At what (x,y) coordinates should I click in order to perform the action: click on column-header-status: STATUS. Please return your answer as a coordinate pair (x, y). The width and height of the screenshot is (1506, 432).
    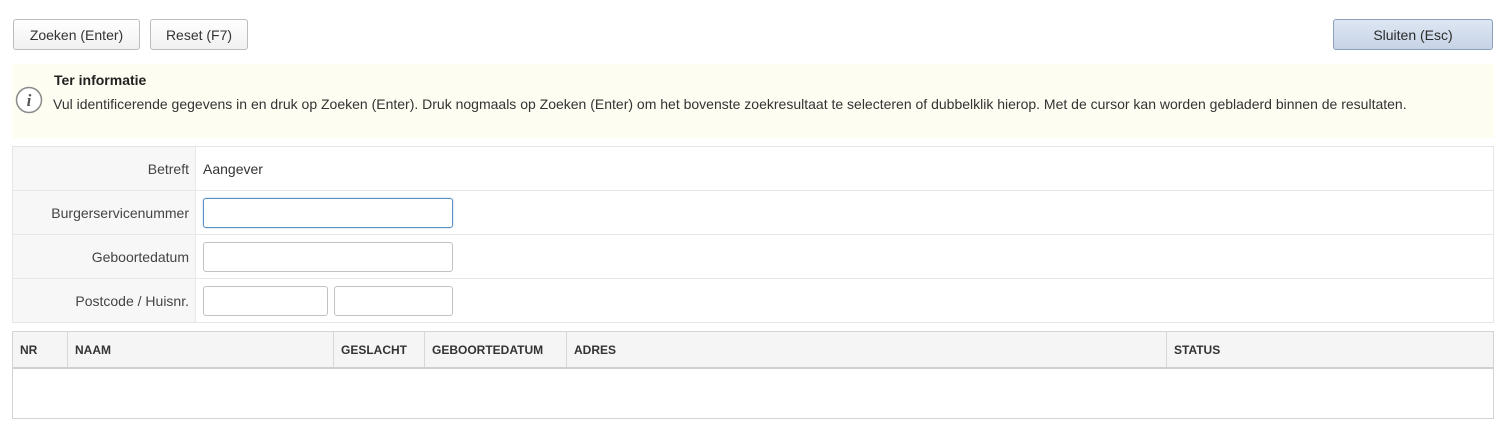
    Looking at the image, I should click on (1330, 349).